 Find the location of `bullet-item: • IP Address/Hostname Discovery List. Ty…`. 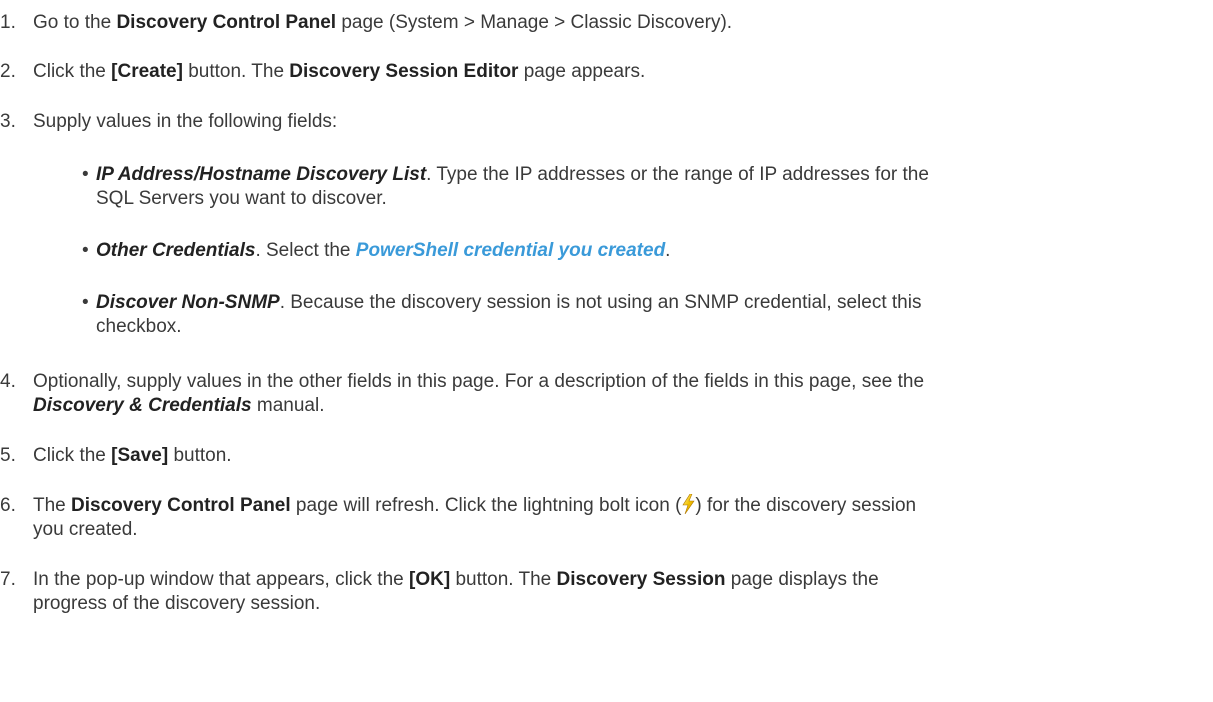

bullet-item: • IP Address/Hostname Discovery List. Ty… is located at coordinates (634, 187).